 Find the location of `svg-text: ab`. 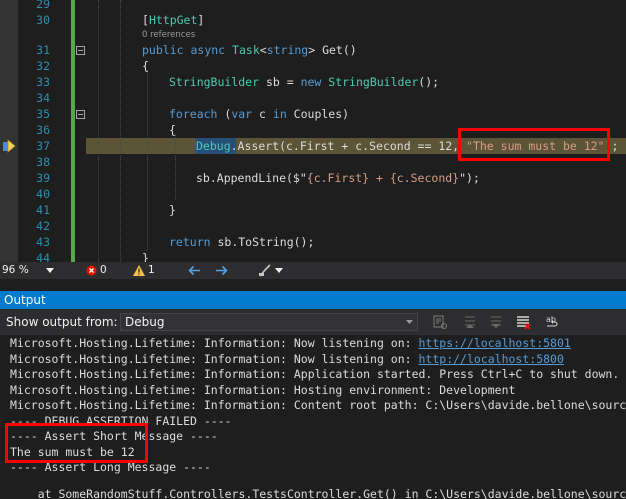

svg-text: ab is located at coordinates (551, 319).